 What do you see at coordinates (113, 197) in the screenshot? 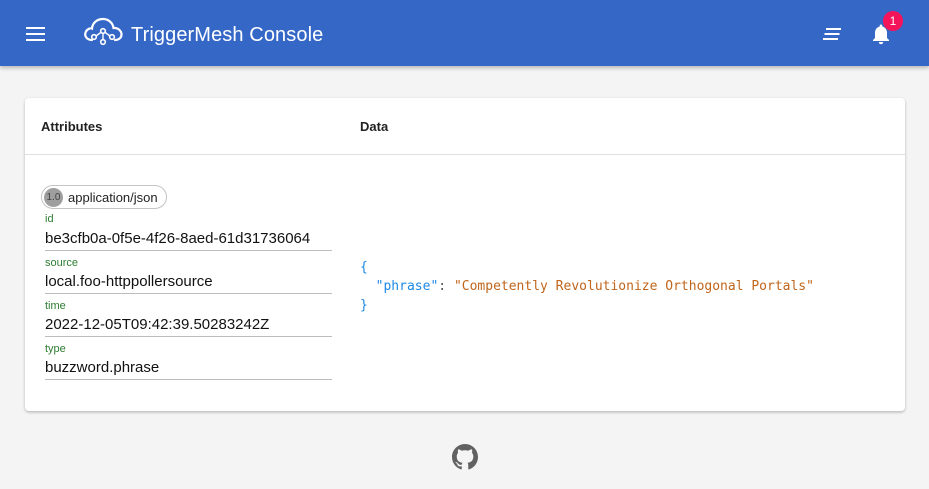
I see `content-type-label: application/json` at bounding box center [113, 197].